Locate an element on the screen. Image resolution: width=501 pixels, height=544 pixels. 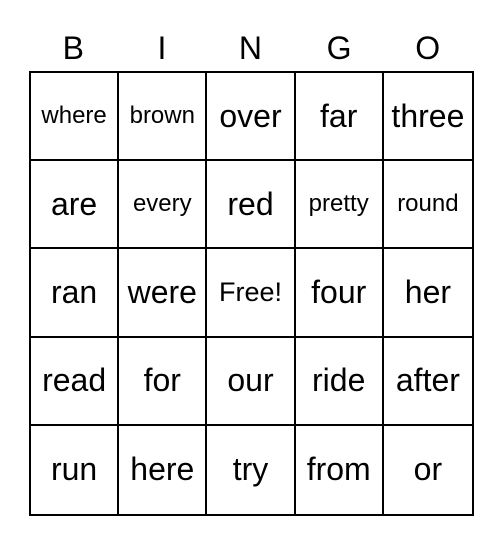
bingo-cell: here is located at coordinates (163, 469).